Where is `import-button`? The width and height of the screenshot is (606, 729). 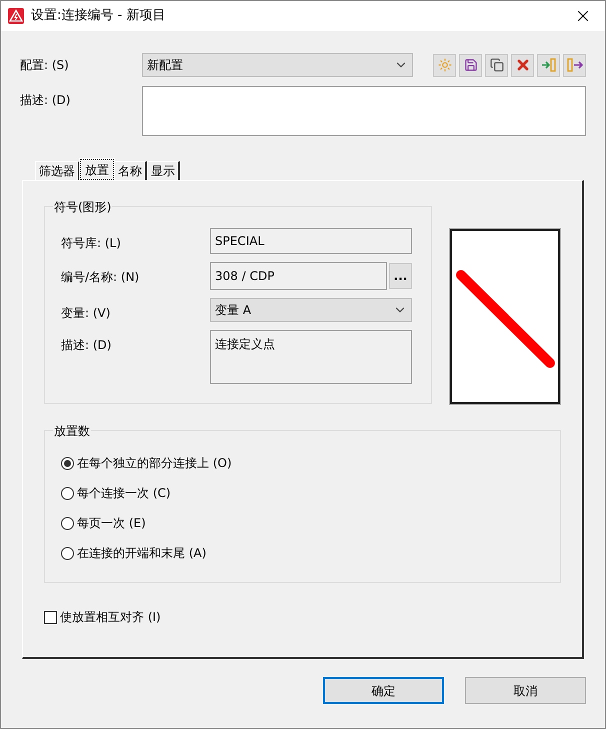
import-button is located at coordinates (548, 65).